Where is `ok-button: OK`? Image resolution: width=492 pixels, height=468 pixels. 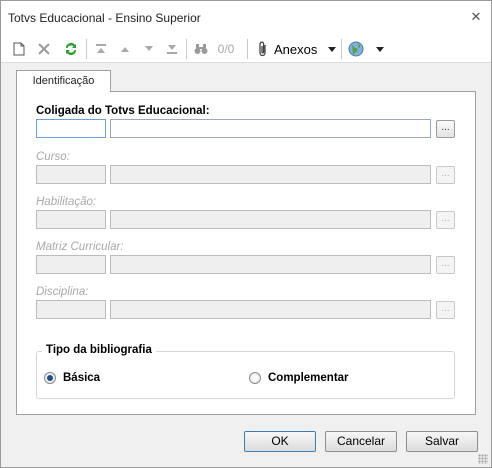
ok-button: OK is located at coordinates (280, 441).